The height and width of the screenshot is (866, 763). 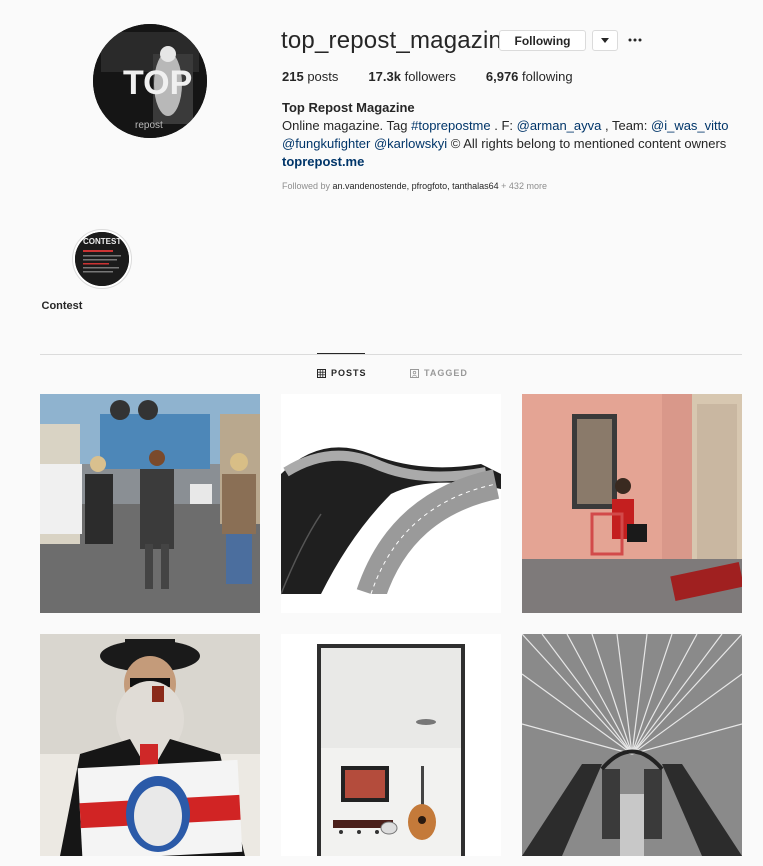 I want to click on hashtag-link: #toprepostme, so click(x=451, y=125).